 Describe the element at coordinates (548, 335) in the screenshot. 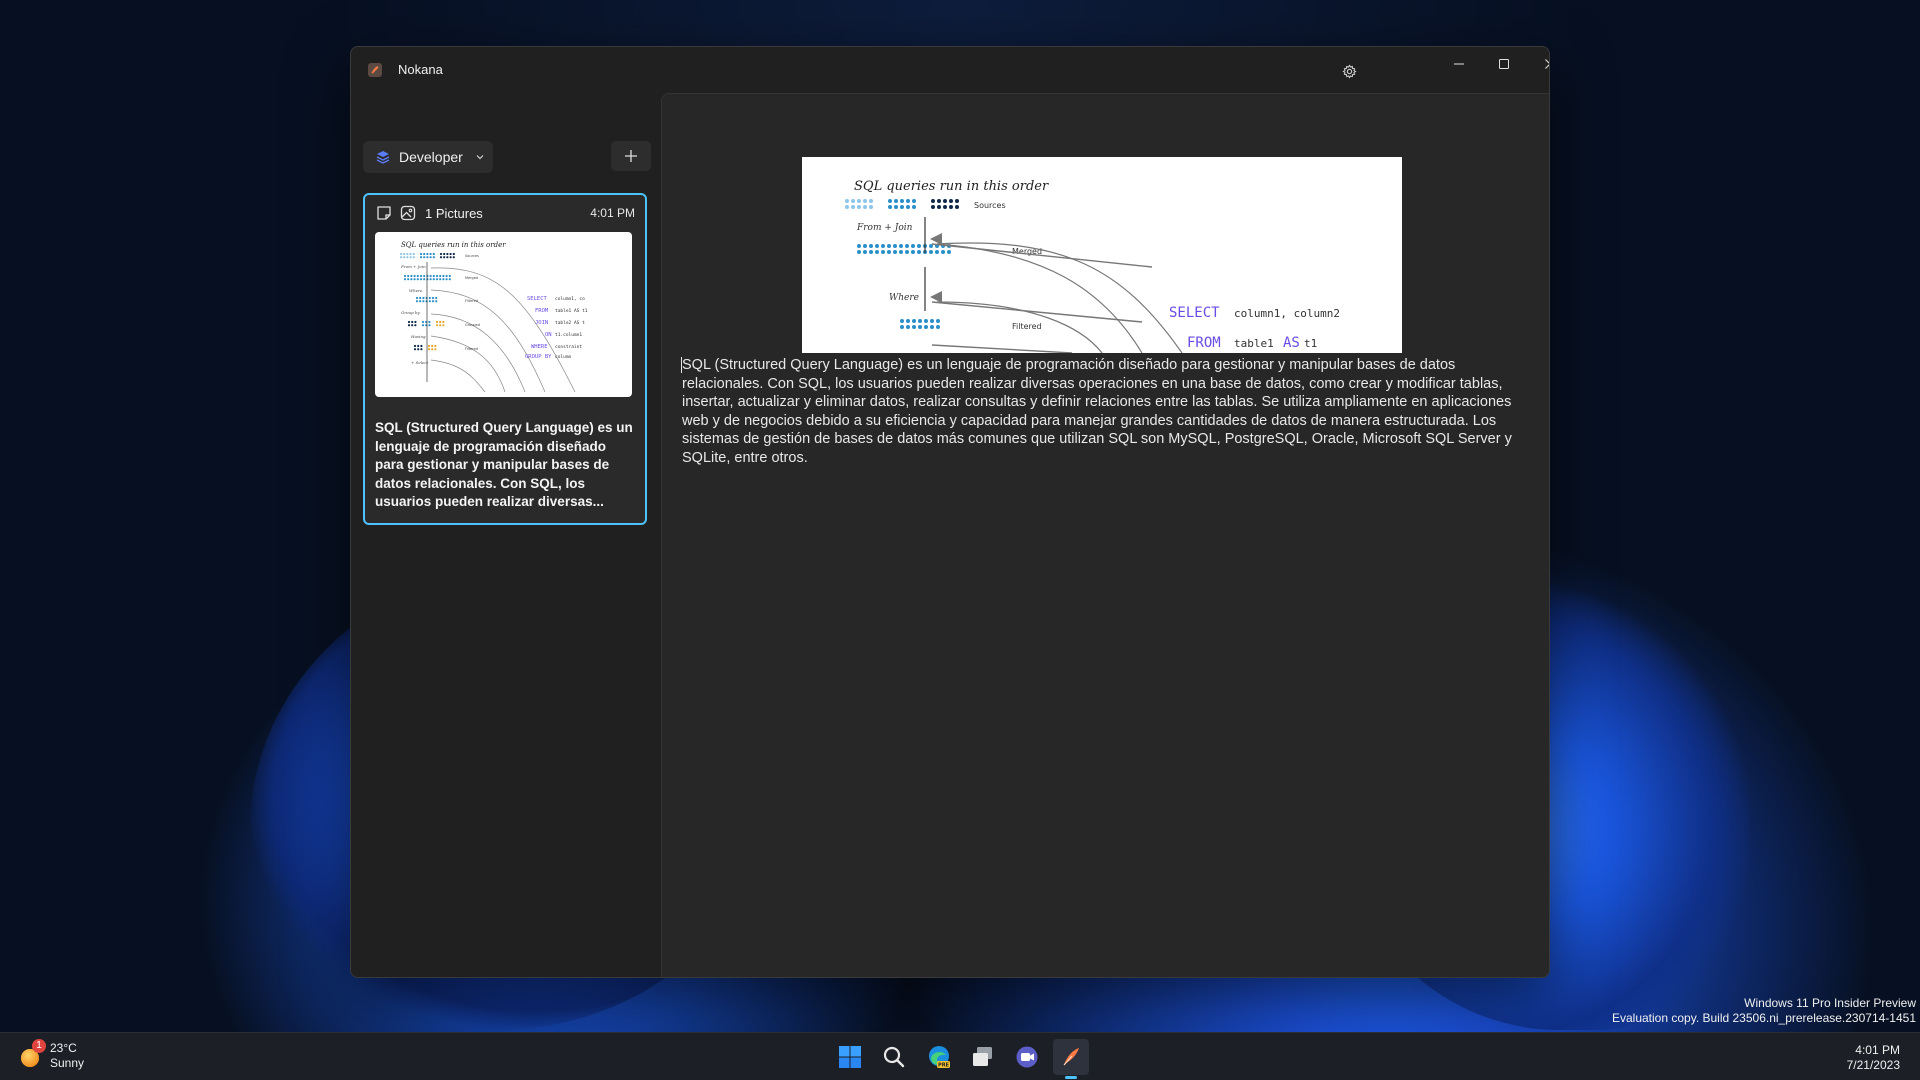

I see `thumb-sql-keyword: ON` at that location.